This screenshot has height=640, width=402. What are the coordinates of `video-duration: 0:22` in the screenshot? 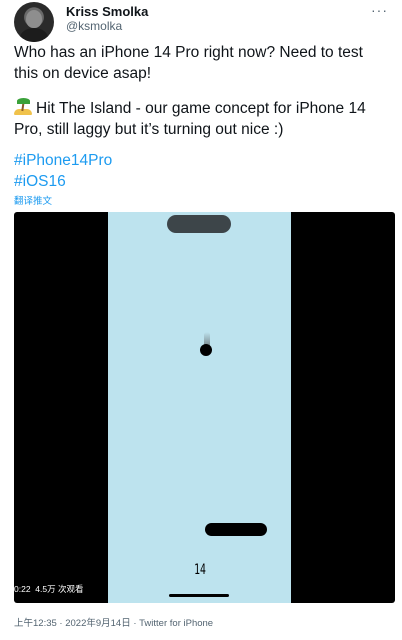 It's located at (22, 589).